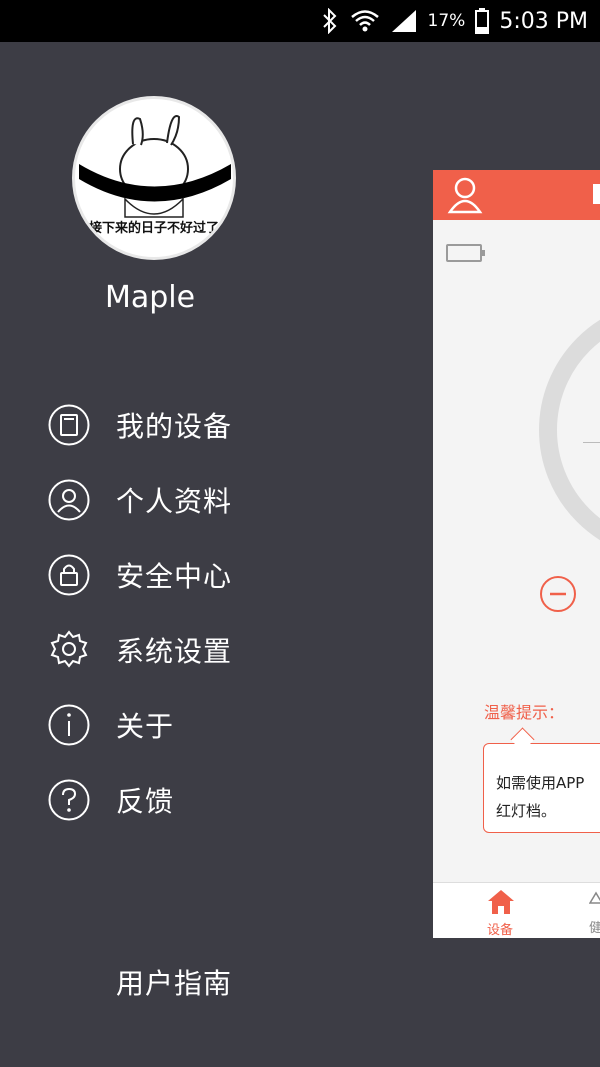  I want to click on signal-icon, so click(403, 21).